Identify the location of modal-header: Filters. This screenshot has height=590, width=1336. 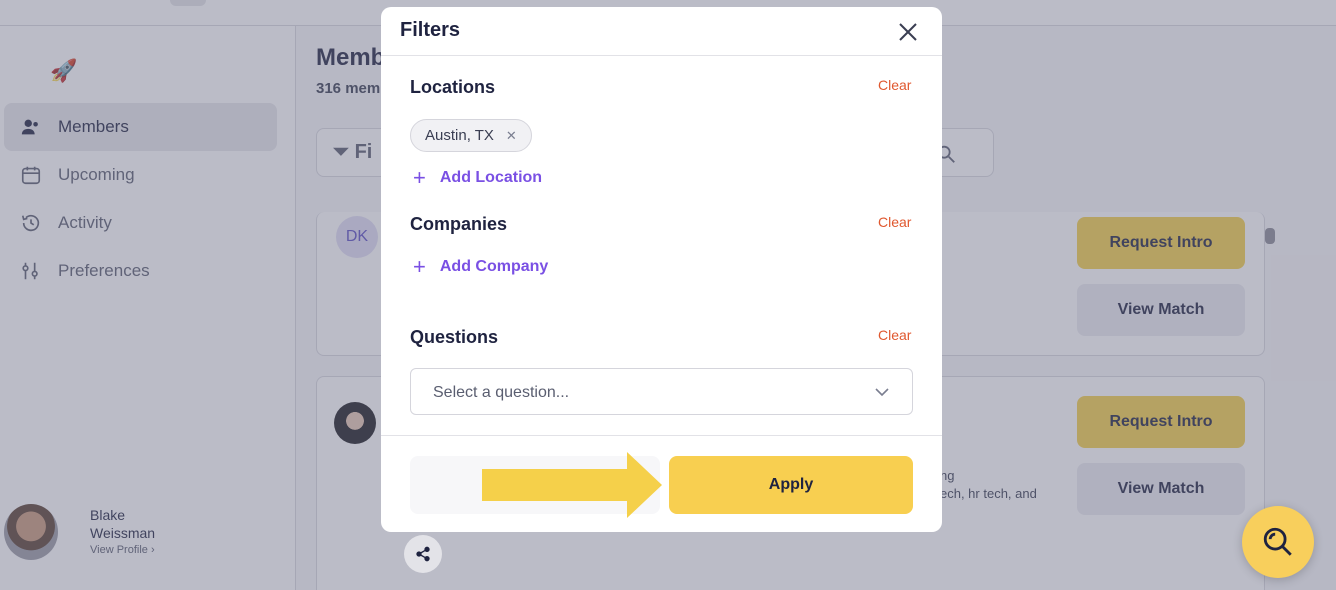
(661, 31).